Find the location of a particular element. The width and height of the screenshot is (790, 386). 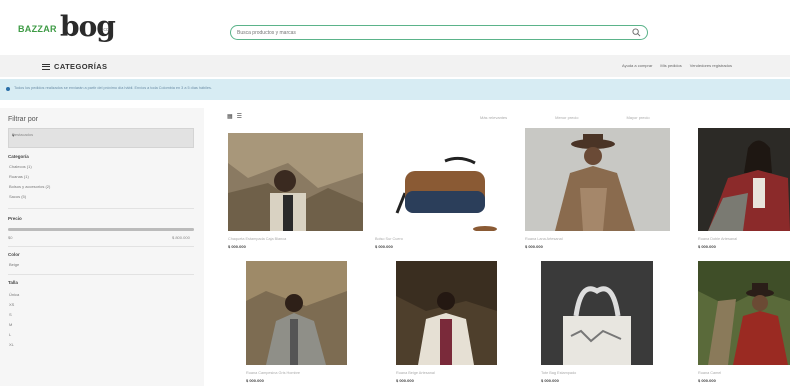

categories-label: CATEGORÍAS is located at coordinates (81, 66).